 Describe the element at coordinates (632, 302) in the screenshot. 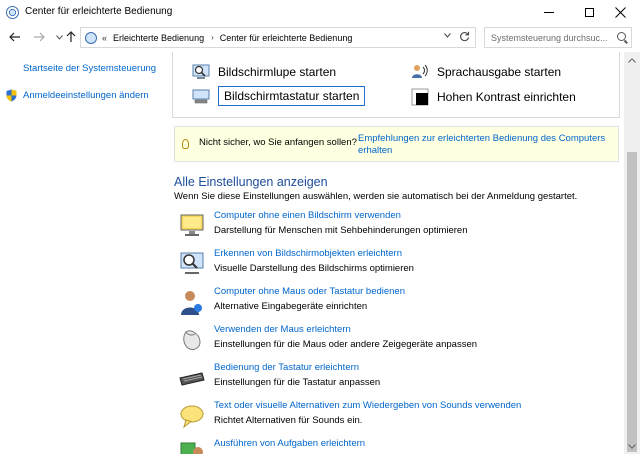

I see `scroll-thumb` at that location.